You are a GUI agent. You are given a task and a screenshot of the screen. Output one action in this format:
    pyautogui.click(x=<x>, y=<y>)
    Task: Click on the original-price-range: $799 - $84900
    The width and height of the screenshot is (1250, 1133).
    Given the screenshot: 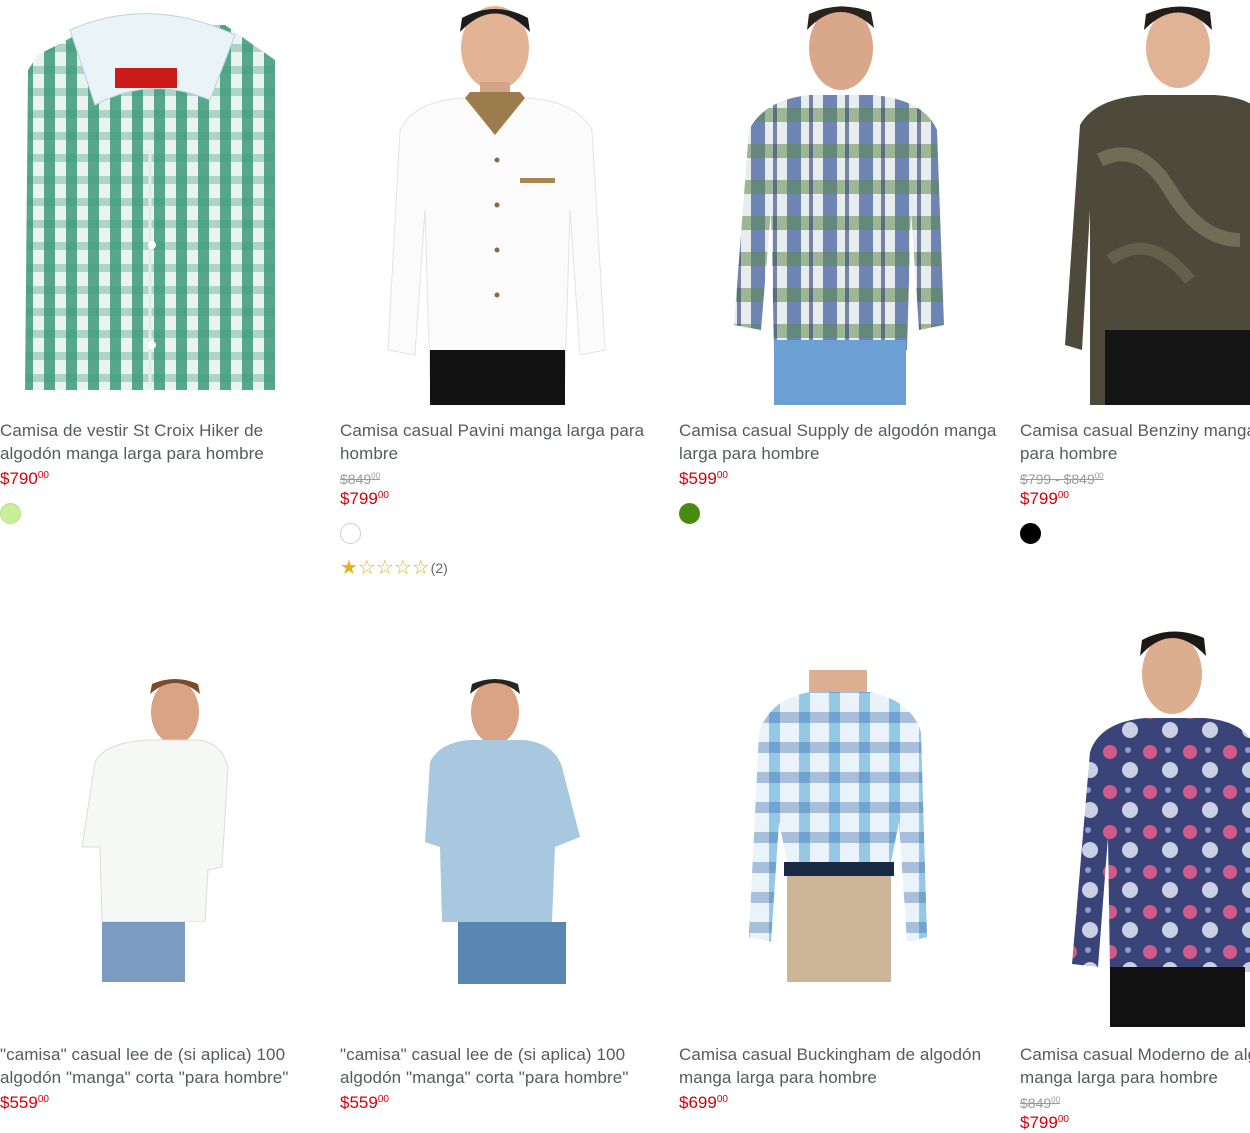 What is the action you would take?
    pyautogui.click(x=1062, y=479)
    